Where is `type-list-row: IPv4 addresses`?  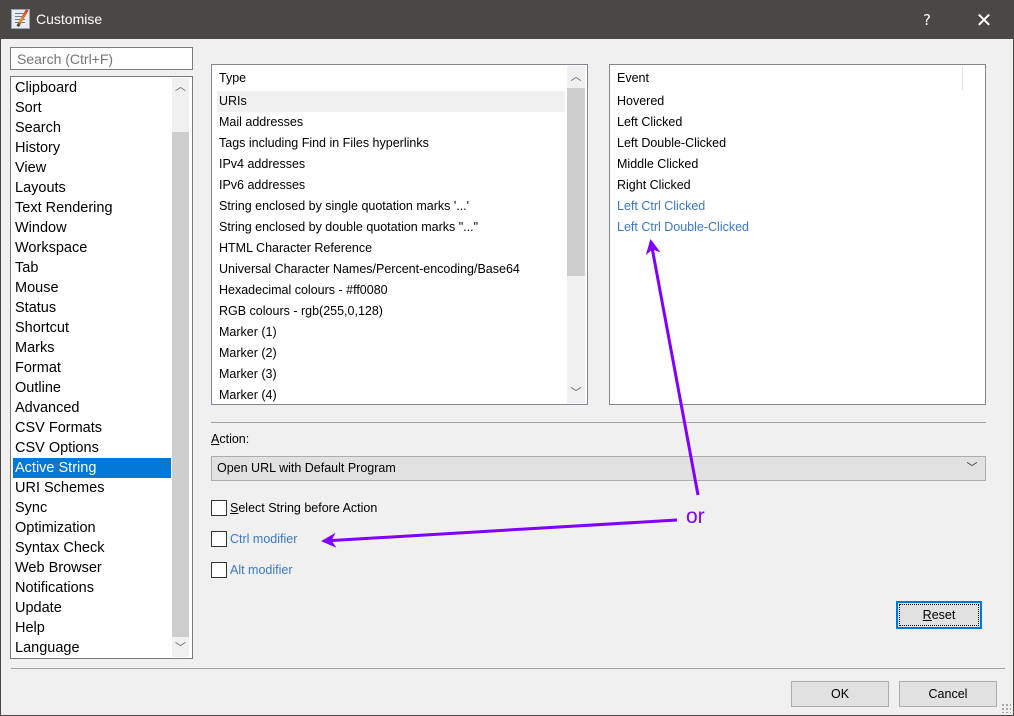 type-list-row: IPv4 addresses is located at coordinates (391, 164).